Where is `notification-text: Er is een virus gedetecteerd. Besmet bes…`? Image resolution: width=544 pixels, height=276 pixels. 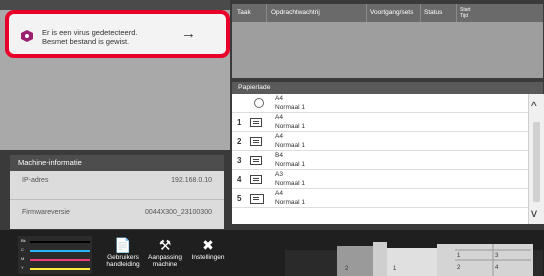
notification-text: Er is een virus gedetecteerd. Besmet bes… is located at coordinates (89, 37).